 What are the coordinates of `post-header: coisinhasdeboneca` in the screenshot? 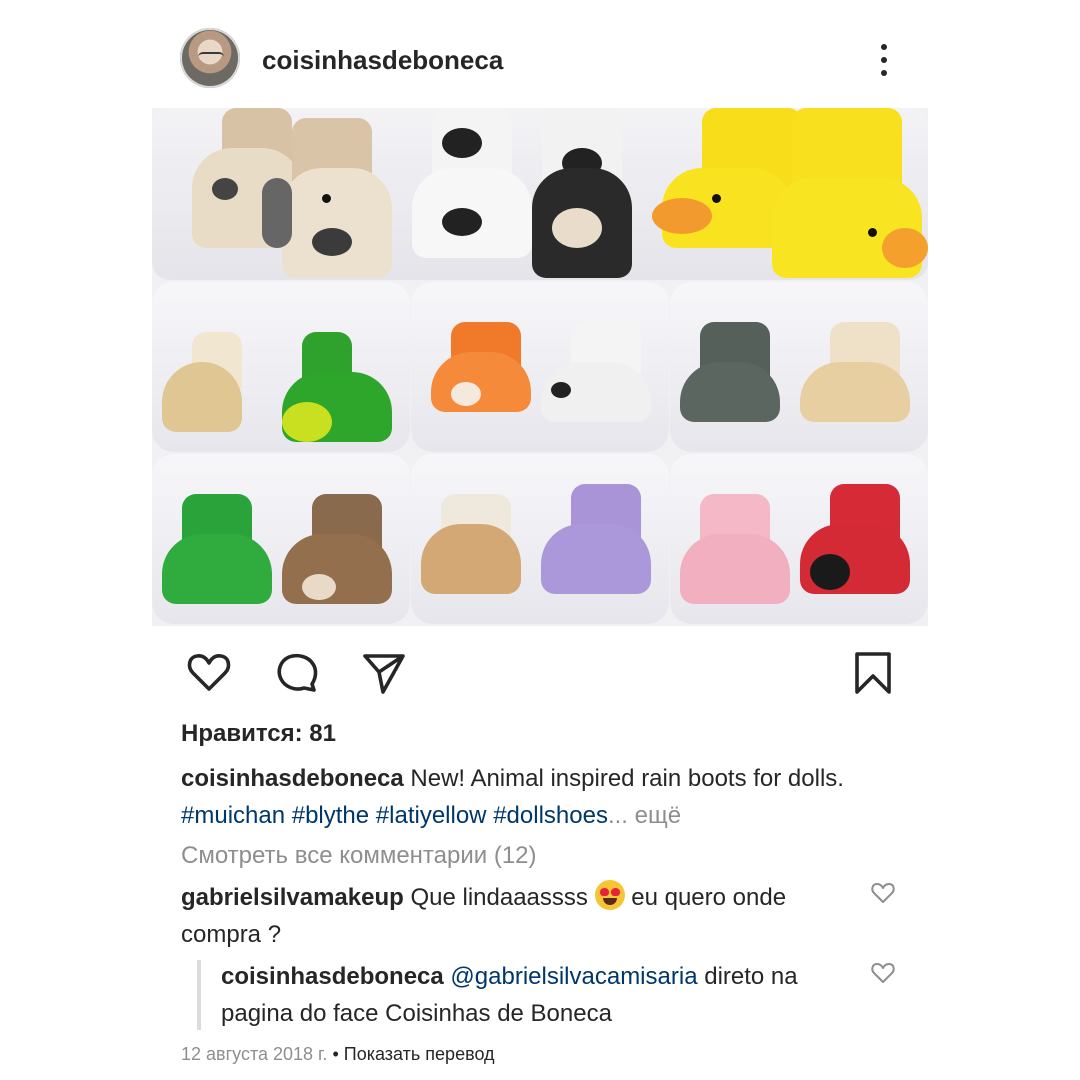 It's located at (540, 59).